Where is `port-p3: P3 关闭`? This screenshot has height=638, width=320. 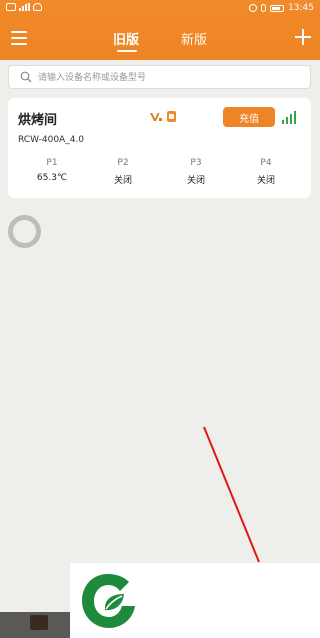
port-p3: P3 关闭 is located at coordinates (196, 172).